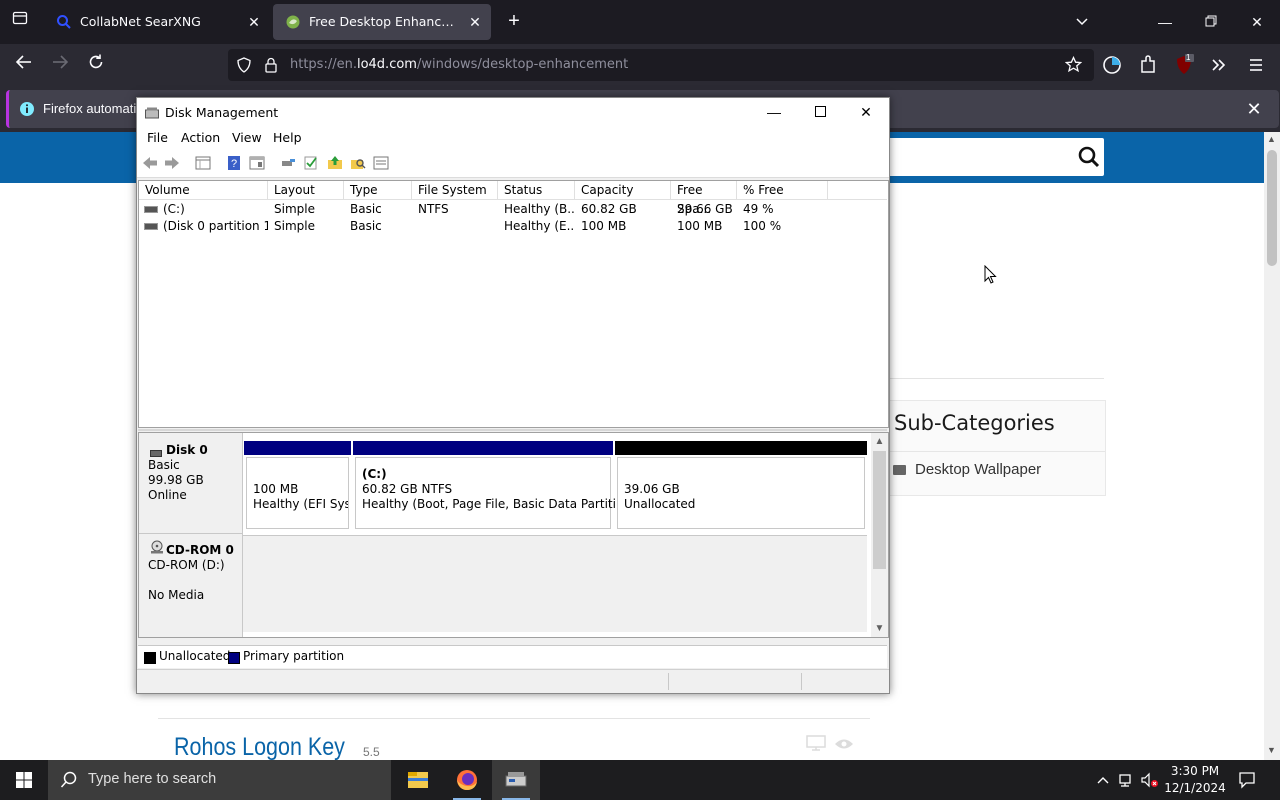 The height and width of the screenshot is (805, 1280). I want to click on column-capacity: Capacity, so click(623, 190).